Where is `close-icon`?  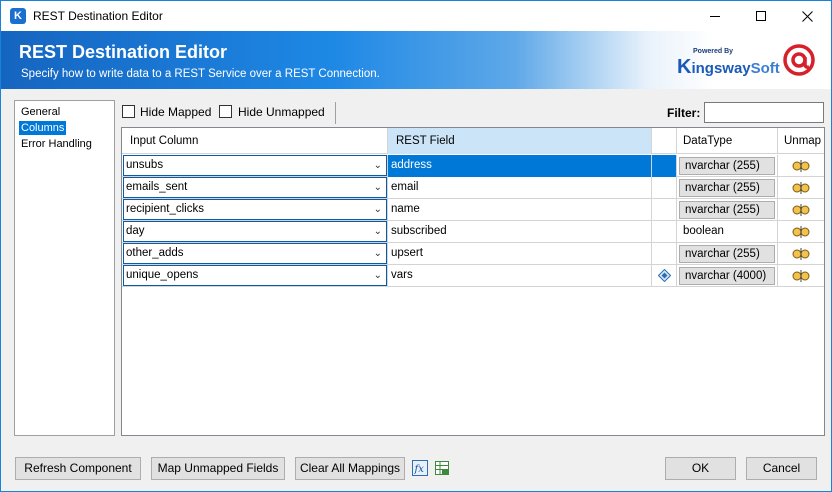 close-icon is located at coordinates (807, 16).